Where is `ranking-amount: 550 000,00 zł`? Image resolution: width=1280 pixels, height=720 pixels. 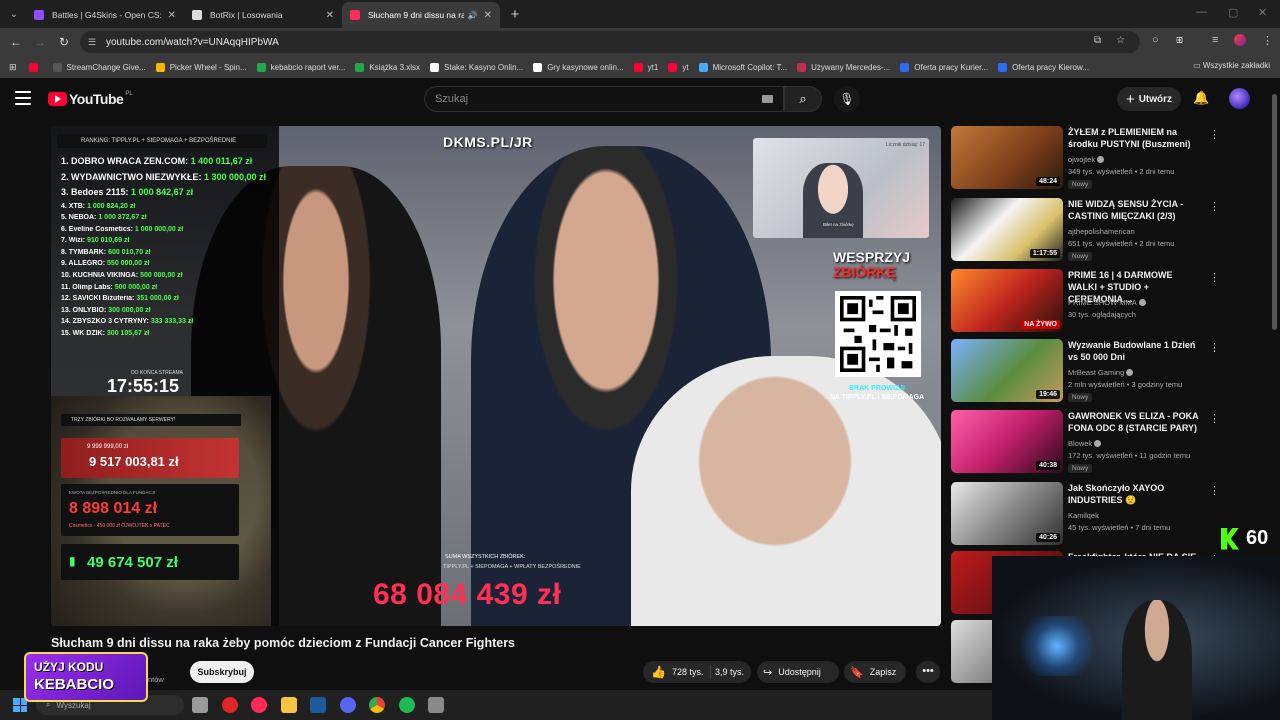 ranking-amount: 550 000,00 zł is located at coordinates (128, 264).